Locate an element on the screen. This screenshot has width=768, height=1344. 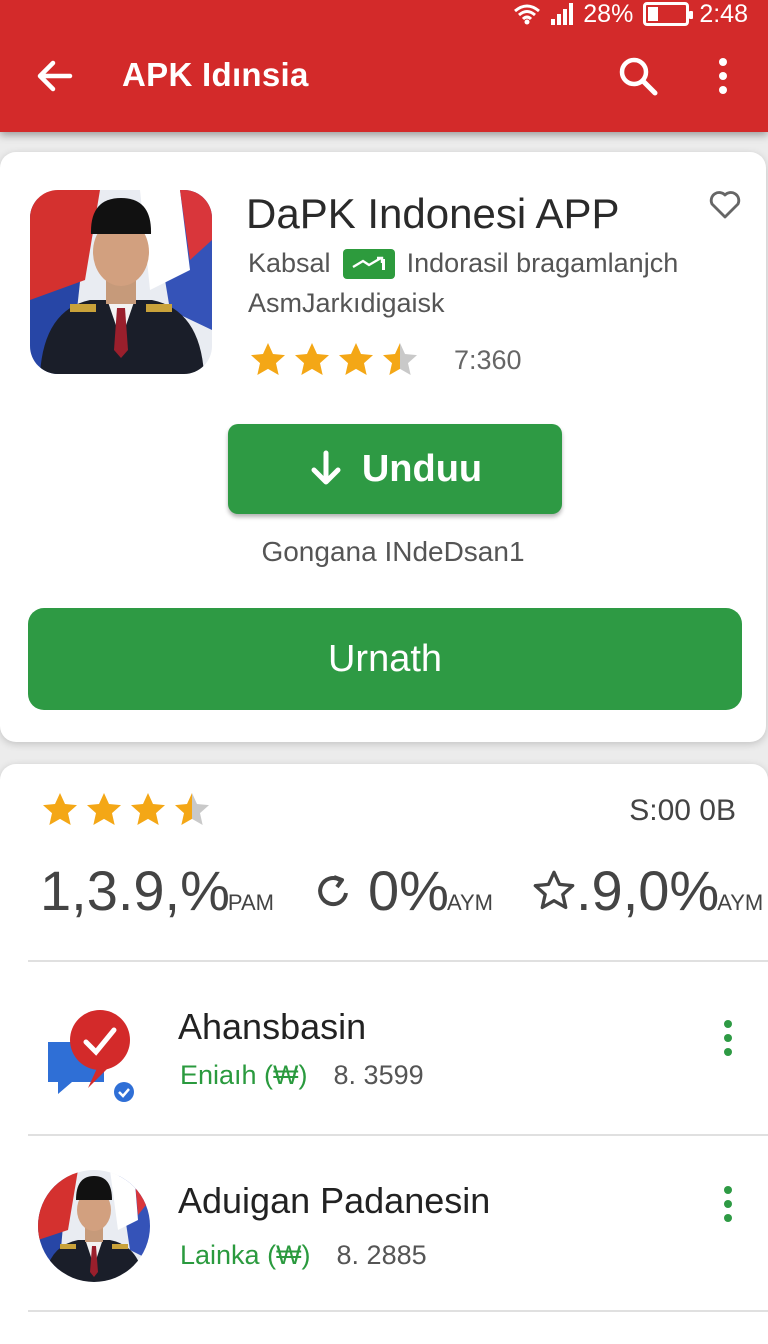
developer-name: Kabsal is located at coordinates (289, 263).